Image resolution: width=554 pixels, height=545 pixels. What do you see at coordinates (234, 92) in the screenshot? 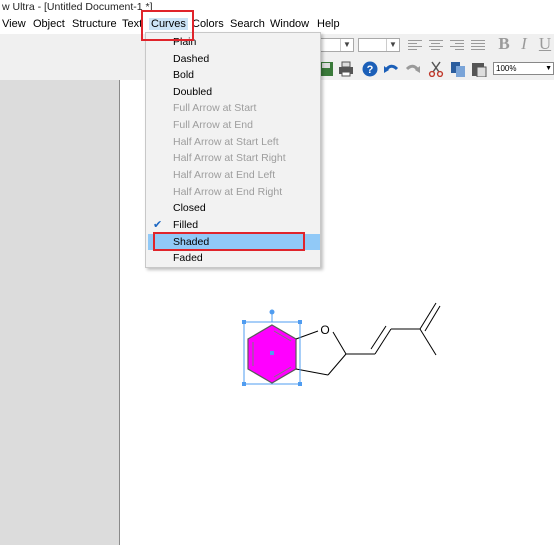
I see `menu-item-doubled: Doubled` at bounding box center [234, 92].